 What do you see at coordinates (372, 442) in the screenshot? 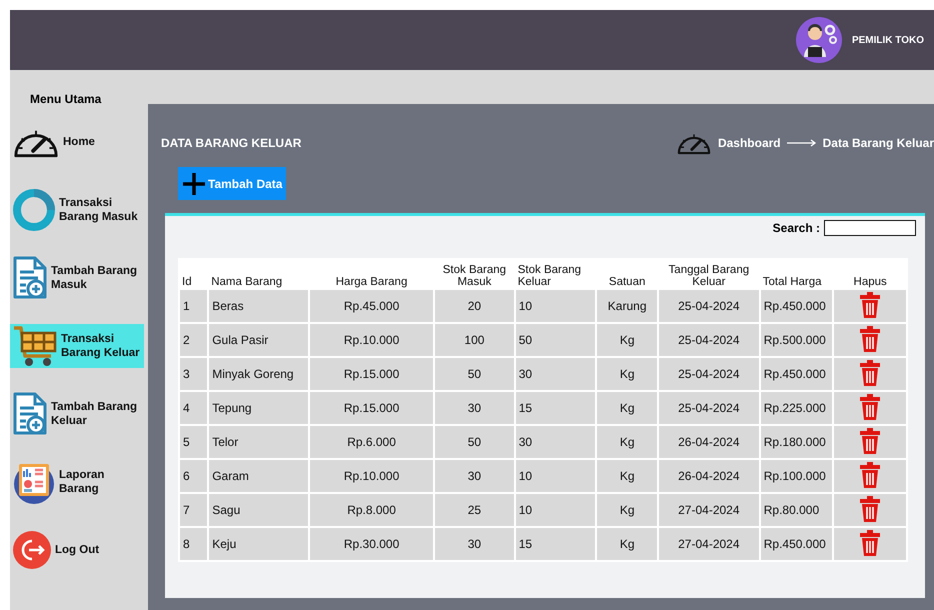
I see `table-cell: Rp.6.000` at bounding box center [372, 442].